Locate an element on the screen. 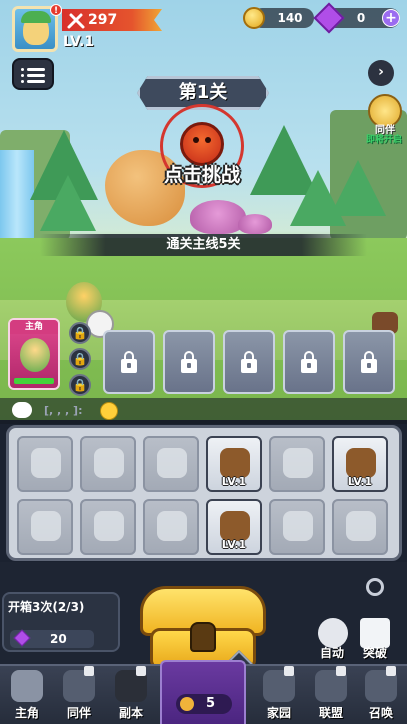  equip-slot-gloves is located at coordinates (45, 527).